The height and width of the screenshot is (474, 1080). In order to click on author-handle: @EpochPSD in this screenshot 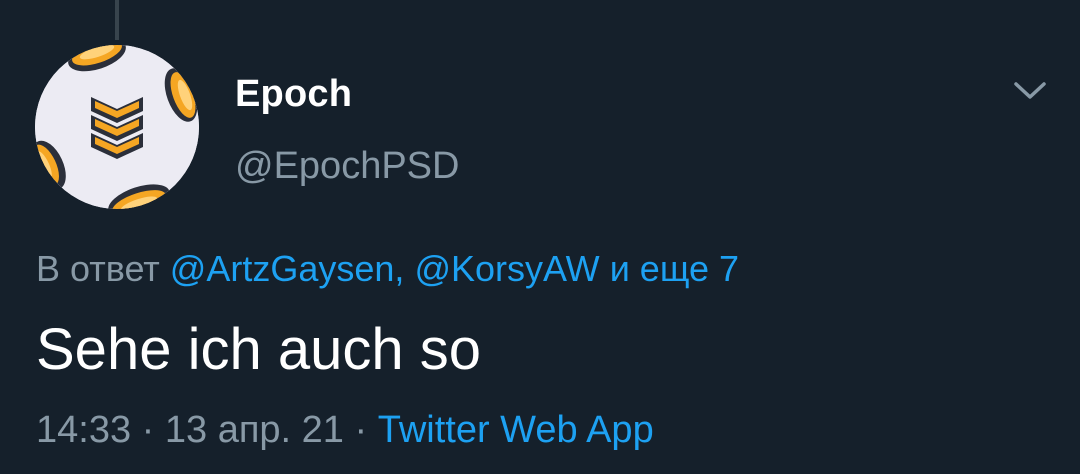, I will do `click(347, 166)`.